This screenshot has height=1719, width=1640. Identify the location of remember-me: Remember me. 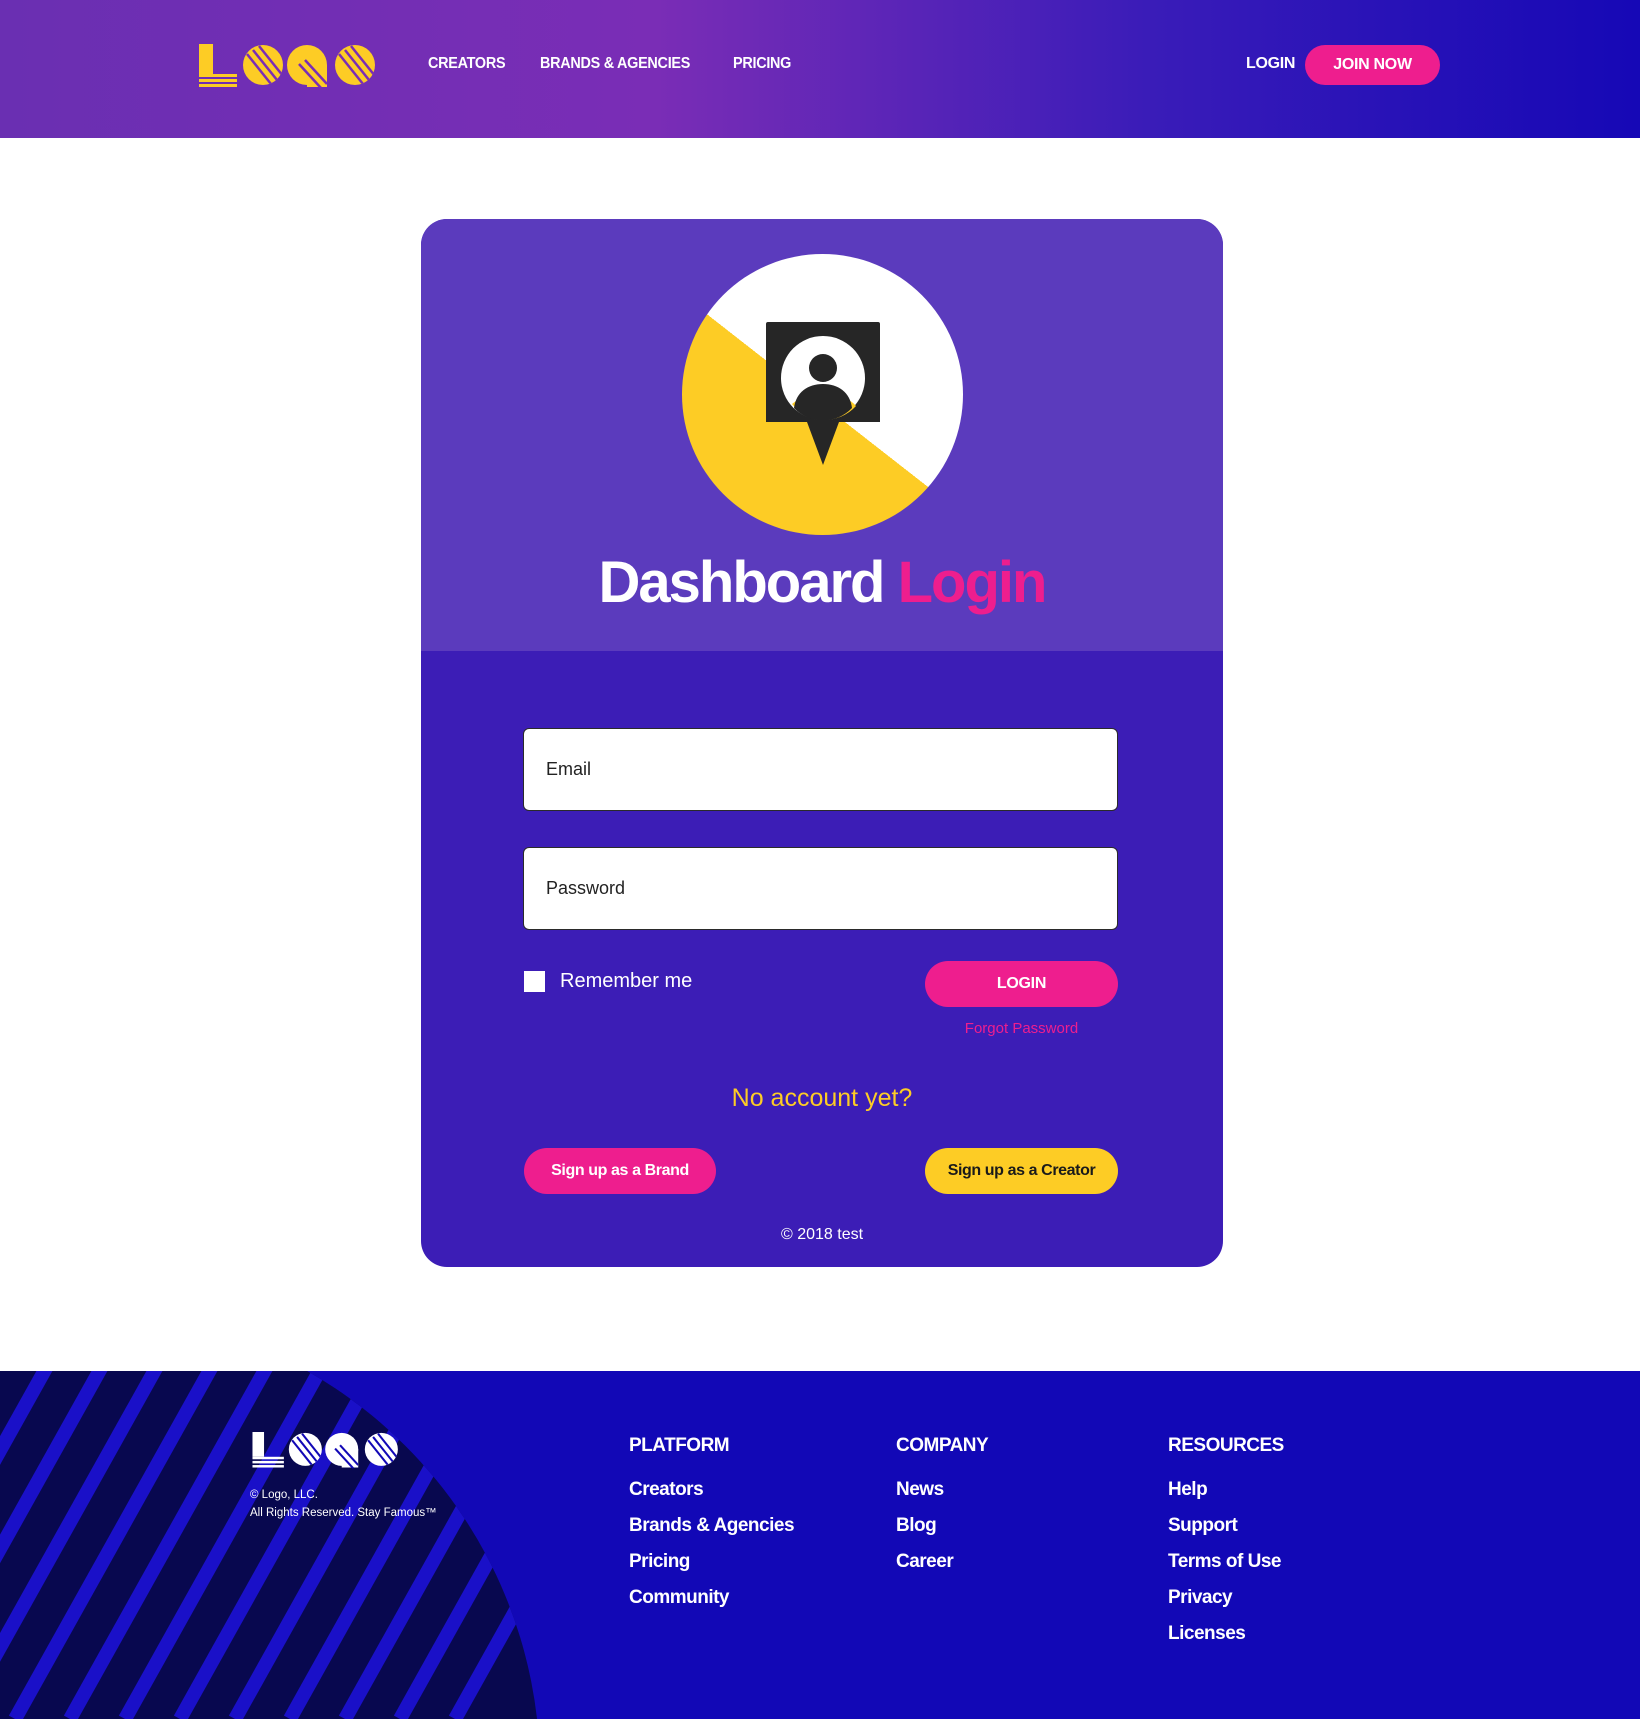
(608, 981).